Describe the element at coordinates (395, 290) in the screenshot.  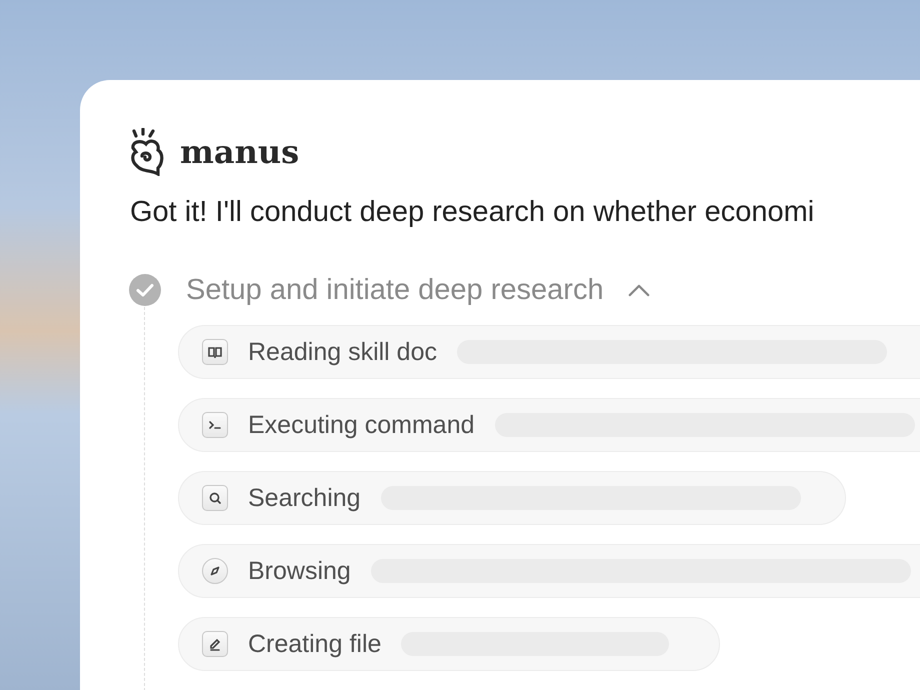
I see `task-title: Setup and initiate deep research` at that location.